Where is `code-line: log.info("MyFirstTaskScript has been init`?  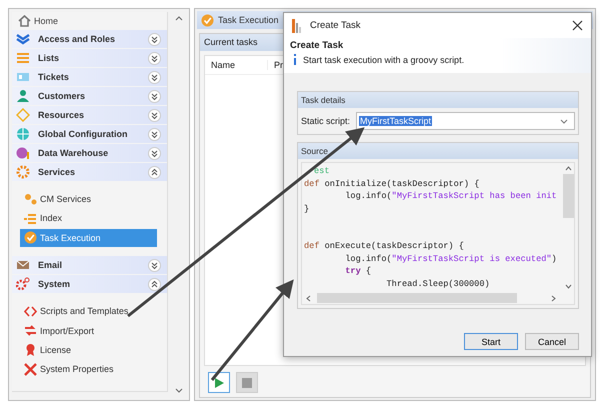 code-line: log.info("MyFirstTaskScript has been init is located at coordinates (451, 196).